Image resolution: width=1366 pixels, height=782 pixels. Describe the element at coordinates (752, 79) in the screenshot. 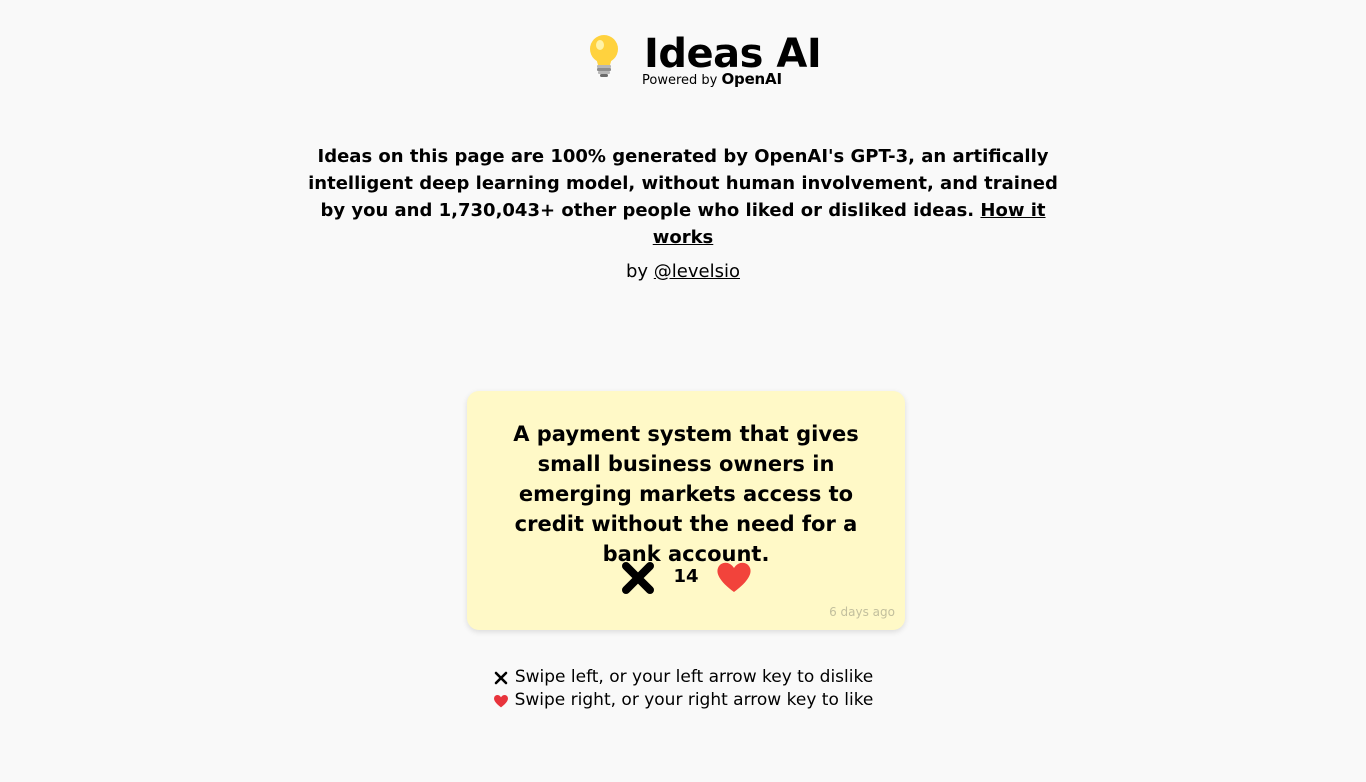

I see `openai-logo-text: OpenAI` at that location.